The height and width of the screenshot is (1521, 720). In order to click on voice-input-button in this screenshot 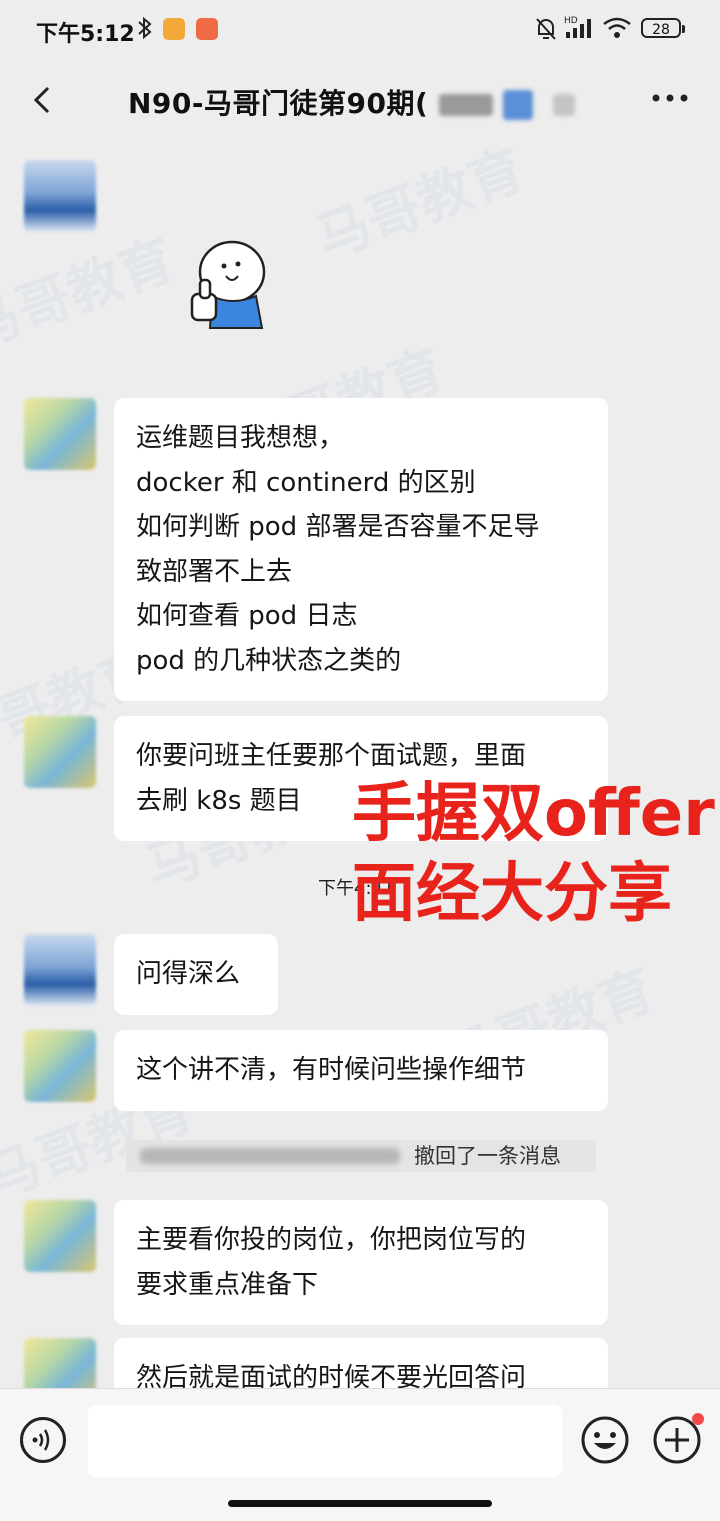, I will do `click(43, 1440)`.